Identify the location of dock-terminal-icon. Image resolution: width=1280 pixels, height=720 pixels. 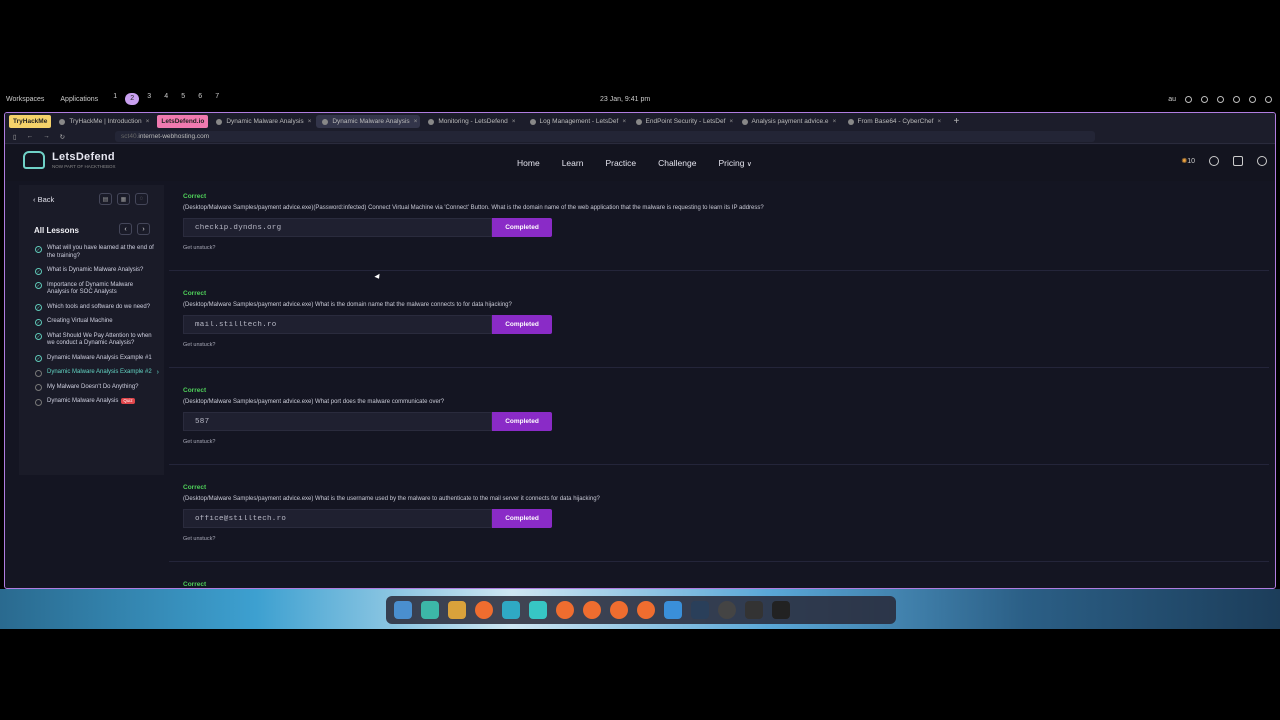
(781, 610).